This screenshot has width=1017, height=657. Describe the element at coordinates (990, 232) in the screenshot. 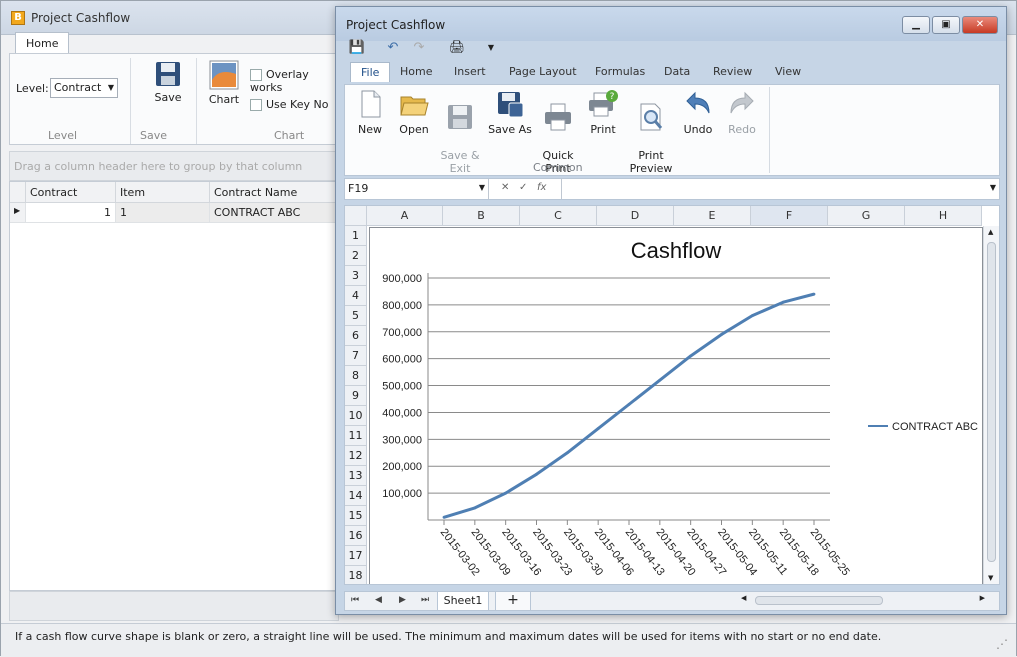

I see `scroll-up-icon: ▲` at that location.